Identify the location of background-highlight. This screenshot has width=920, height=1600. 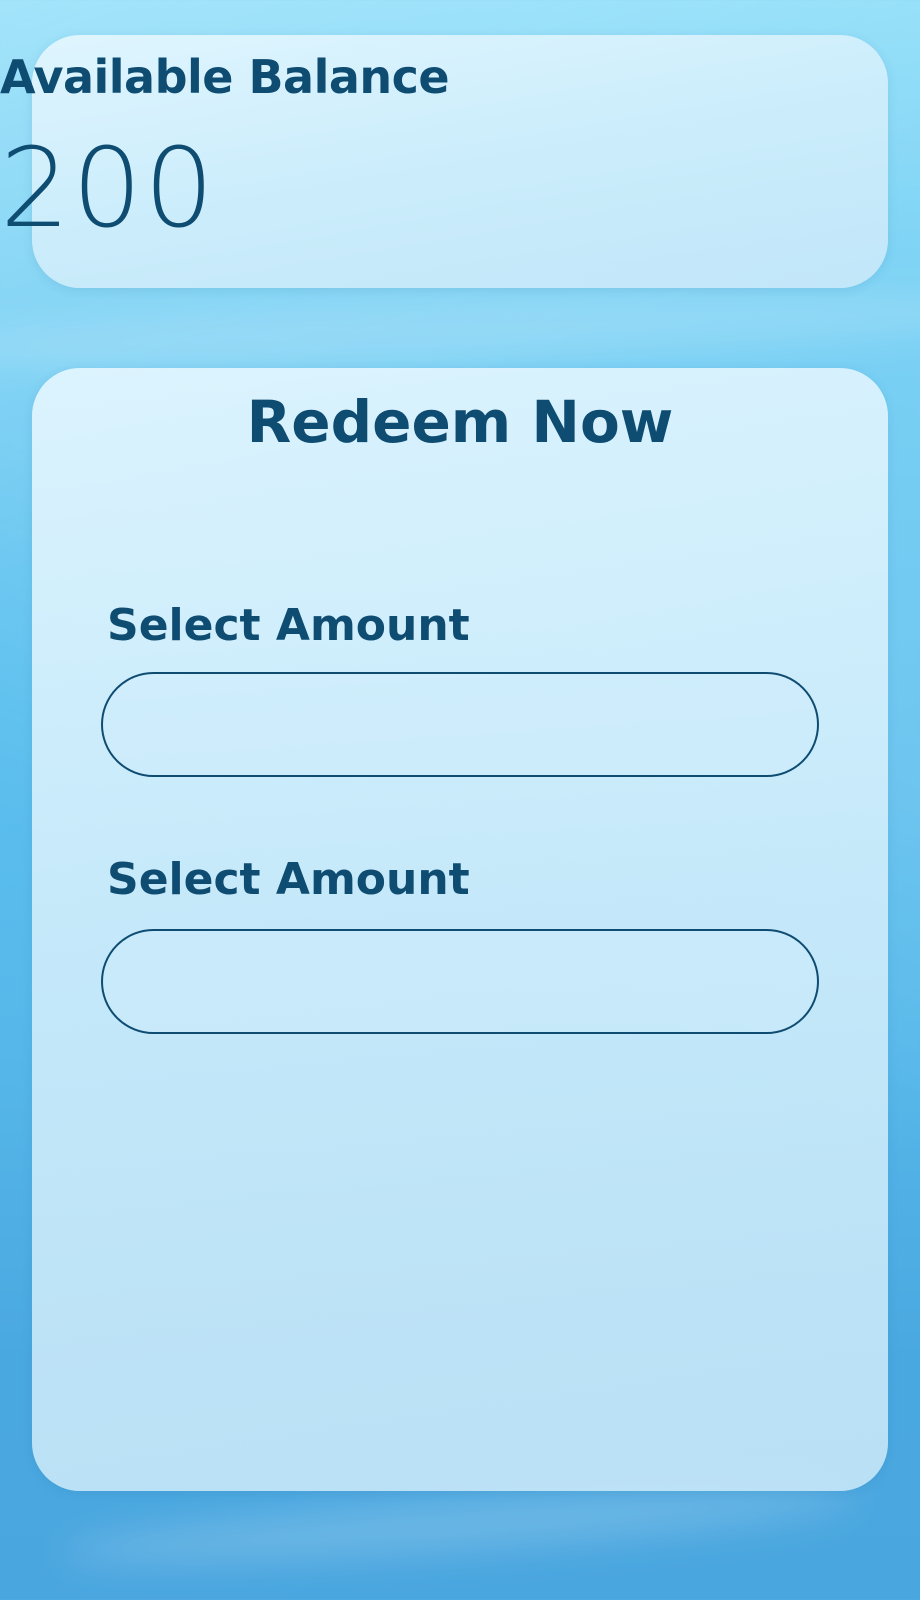
(460, 330).